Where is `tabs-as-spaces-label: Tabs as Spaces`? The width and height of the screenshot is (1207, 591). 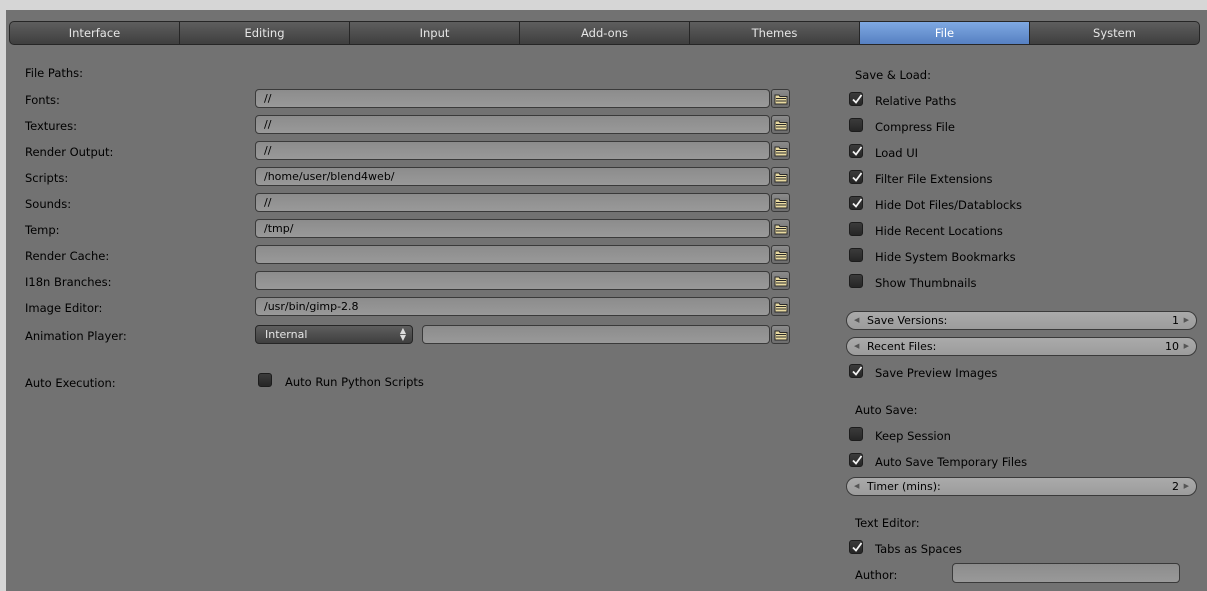
tabs-as-spaces-label: Tabs as Spaces is located at coordinates (918, 549).